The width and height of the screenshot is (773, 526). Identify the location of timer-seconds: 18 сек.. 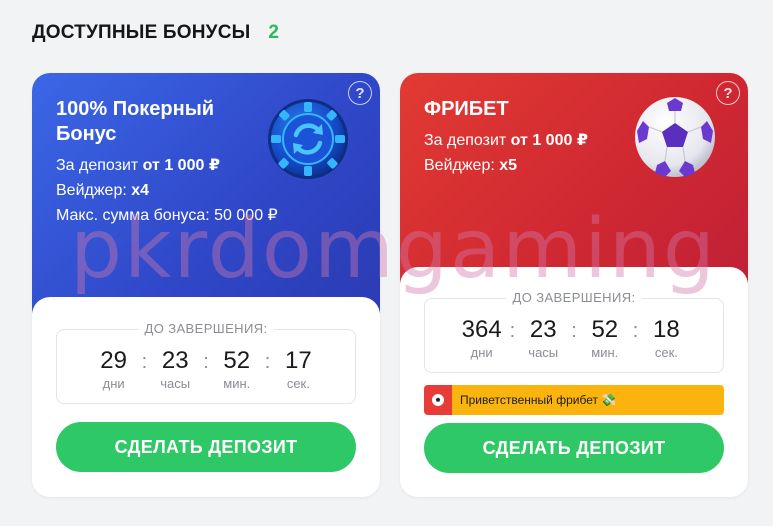
(666, 338).